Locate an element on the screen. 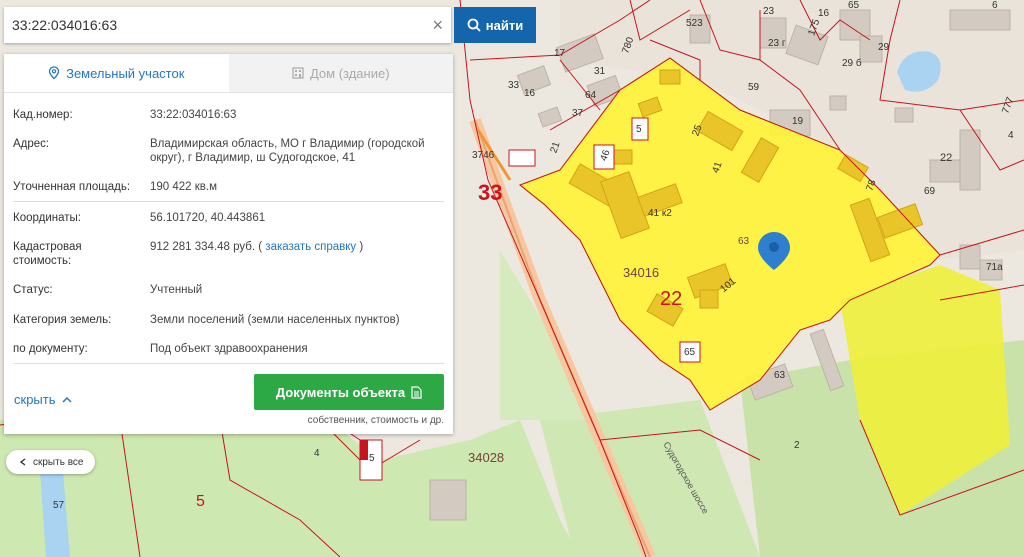  building-icon is located at coordinates (298, 73).